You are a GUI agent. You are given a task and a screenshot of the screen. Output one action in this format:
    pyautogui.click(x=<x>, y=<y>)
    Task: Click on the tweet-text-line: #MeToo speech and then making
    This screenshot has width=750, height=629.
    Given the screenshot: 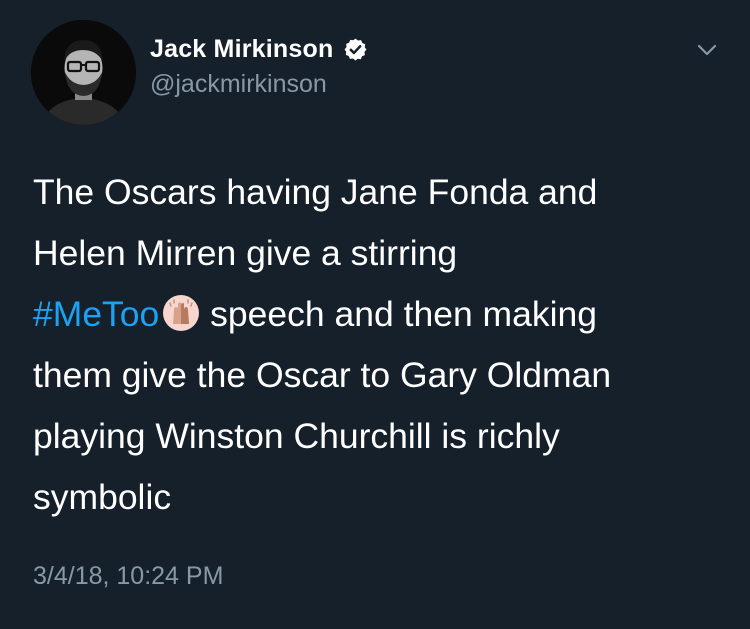 What is the action you would take?
    pyautogui.click(x=378, y=314)
    